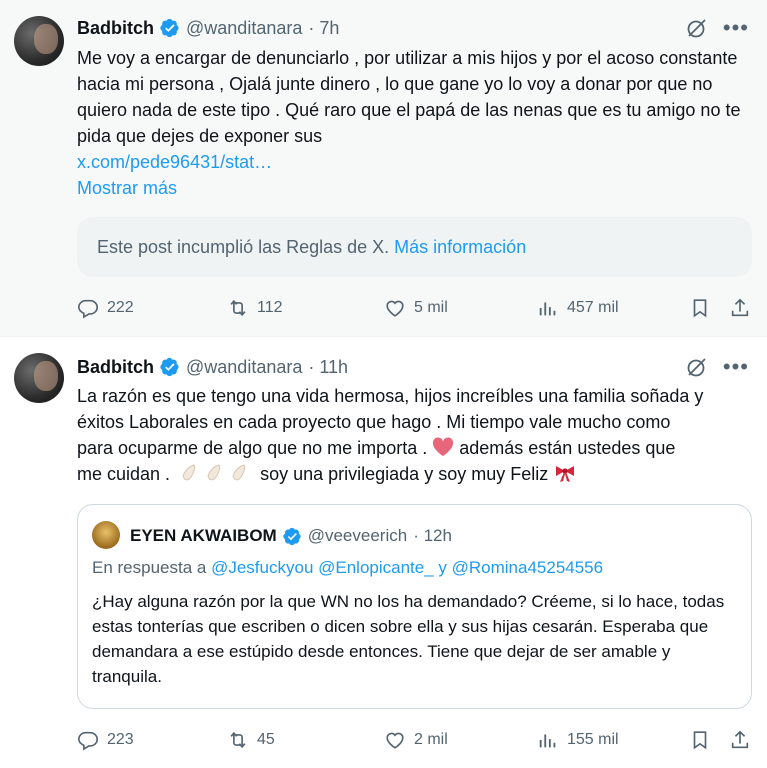  What do you see at coordinates (105, 740) in the screenshot?
I see `reply-button: 223` at bounding box center [105, 740].